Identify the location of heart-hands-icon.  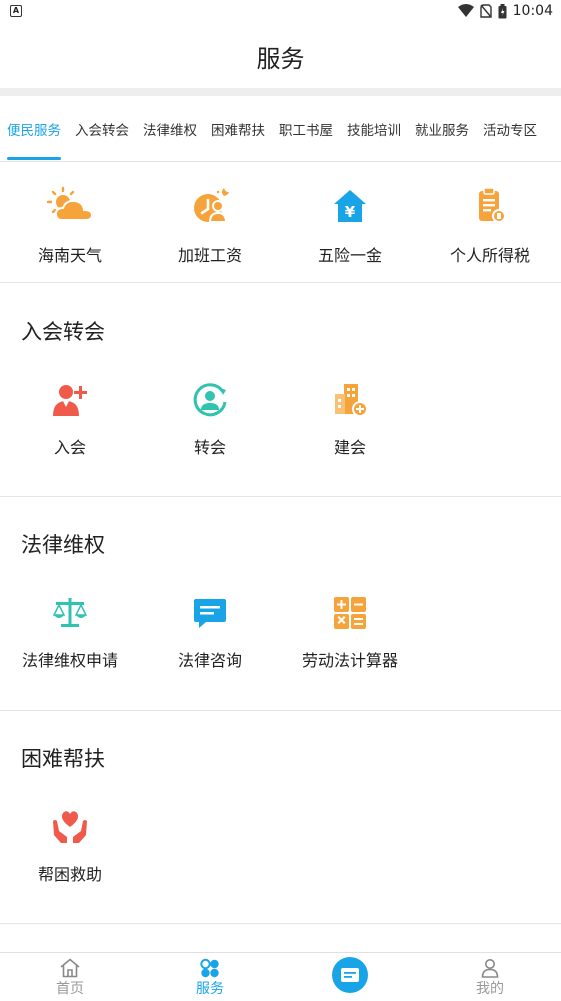
(70, 827).